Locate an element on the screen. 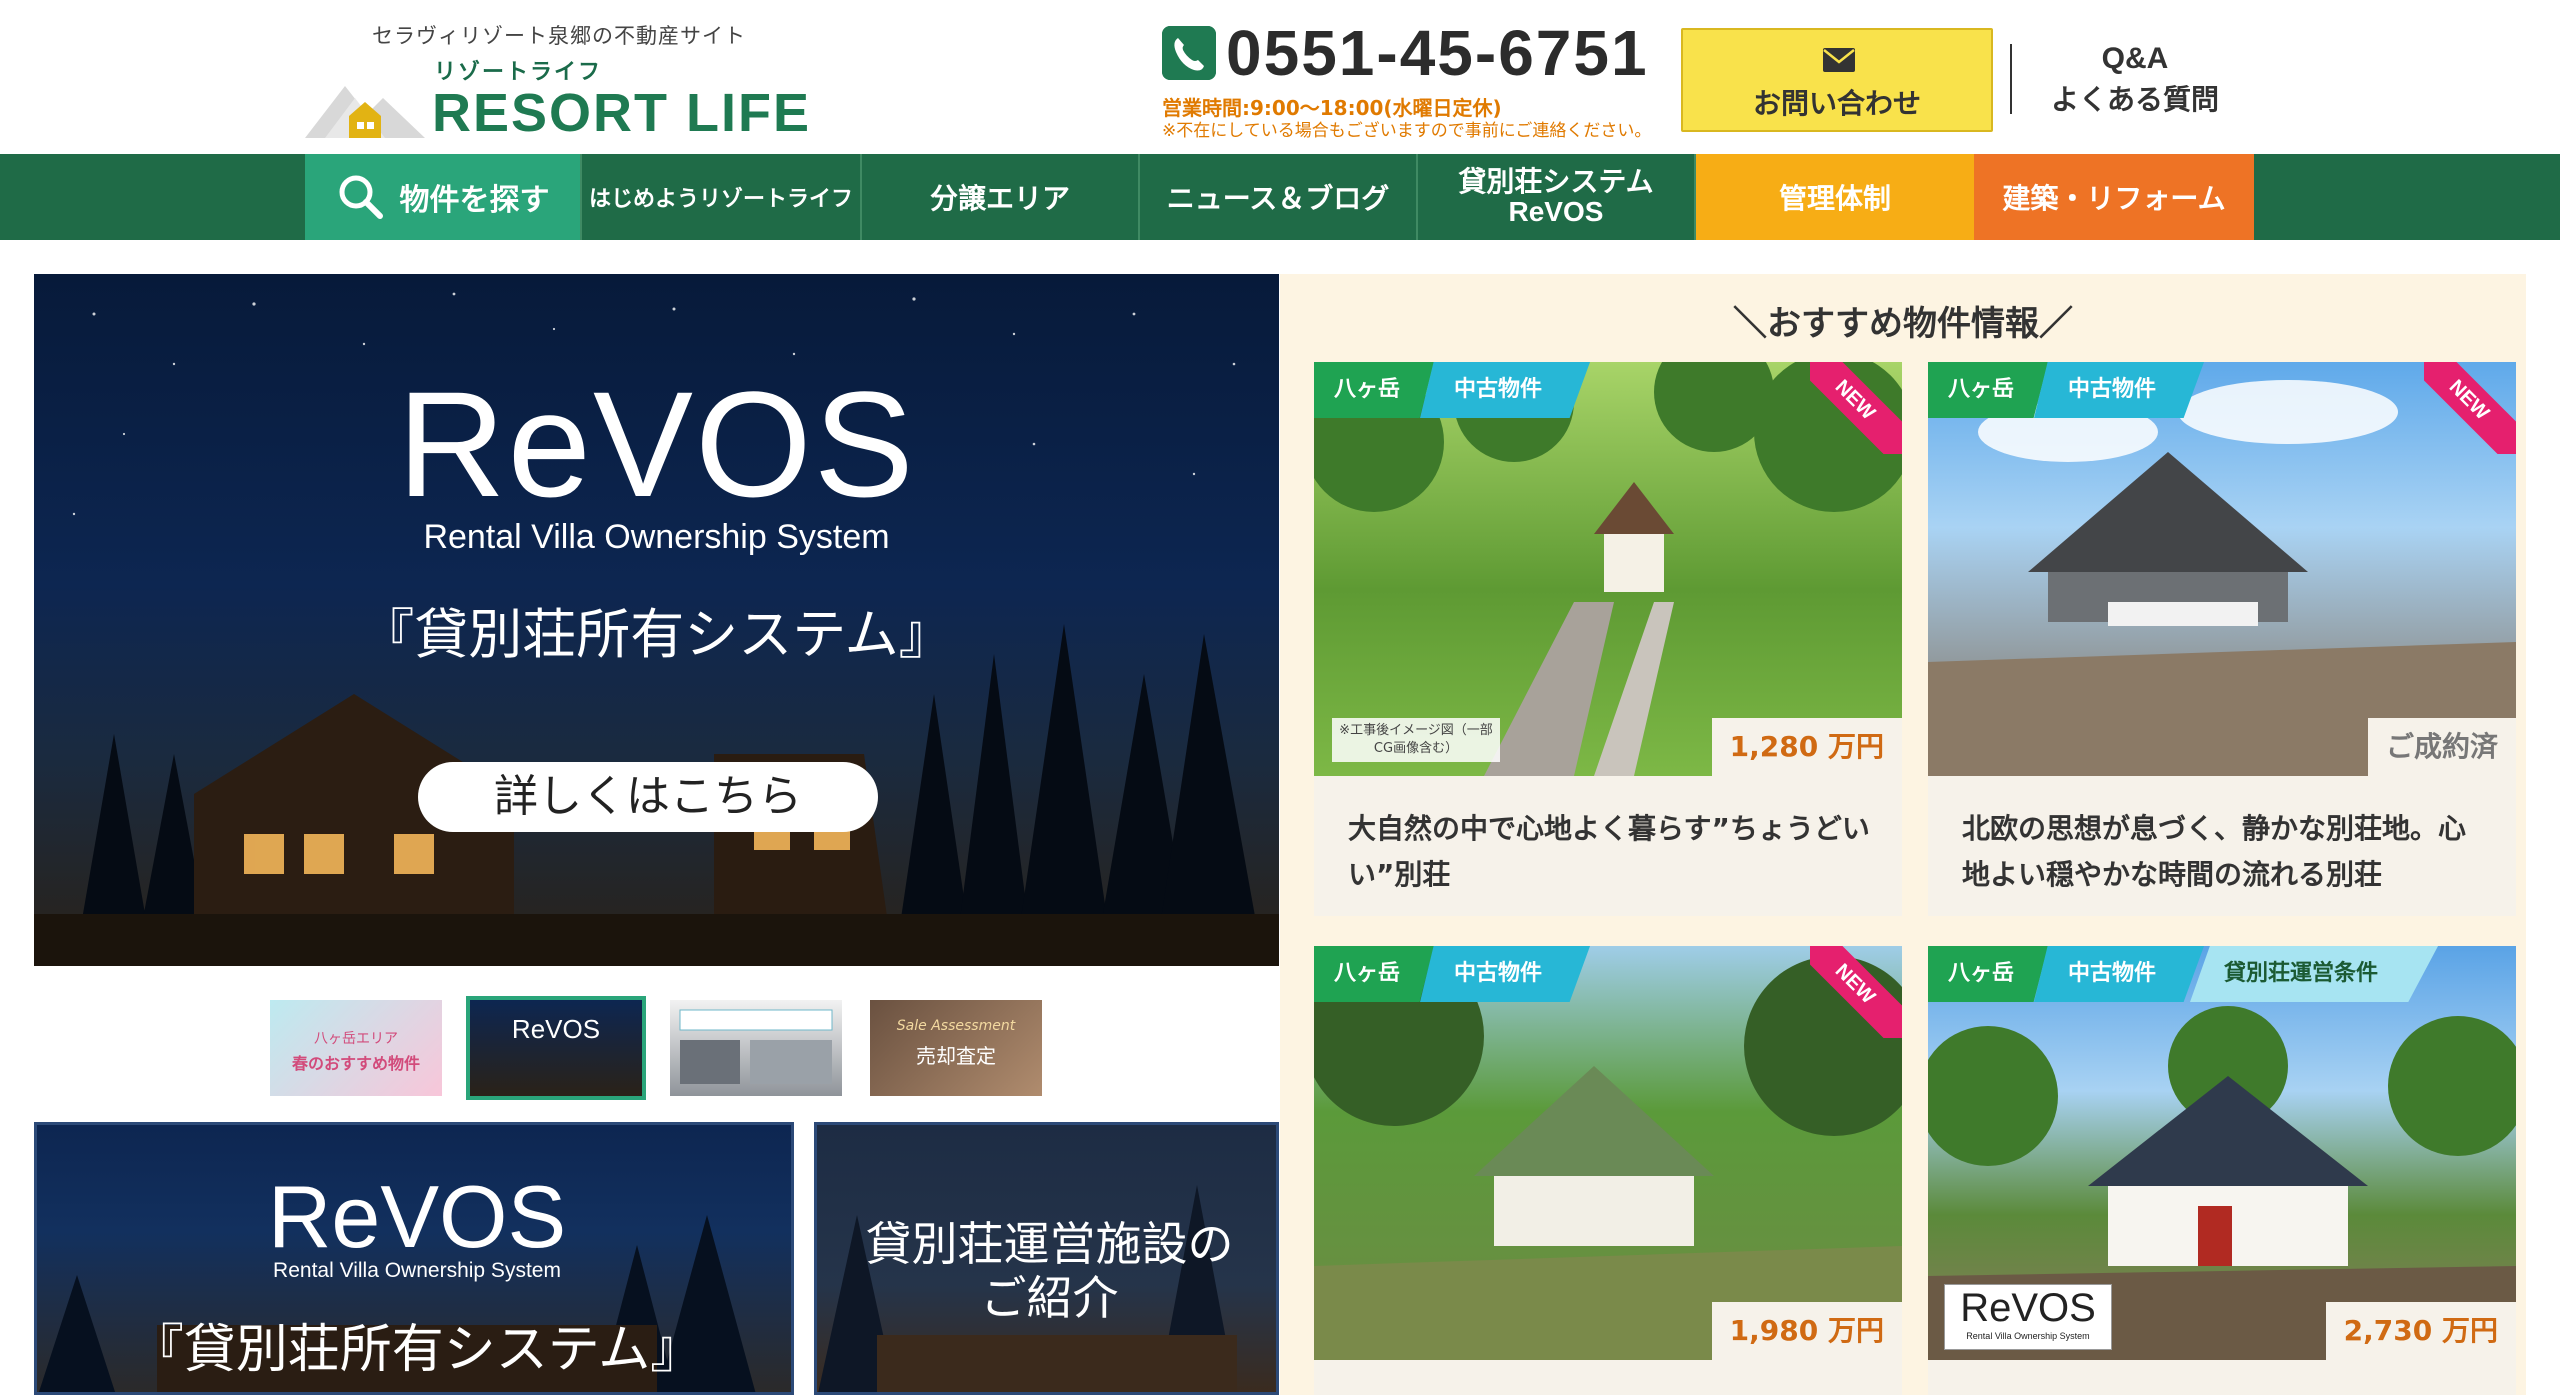  nav-rental-label: 貸別荘システム is located at coordinates (1556, 181).